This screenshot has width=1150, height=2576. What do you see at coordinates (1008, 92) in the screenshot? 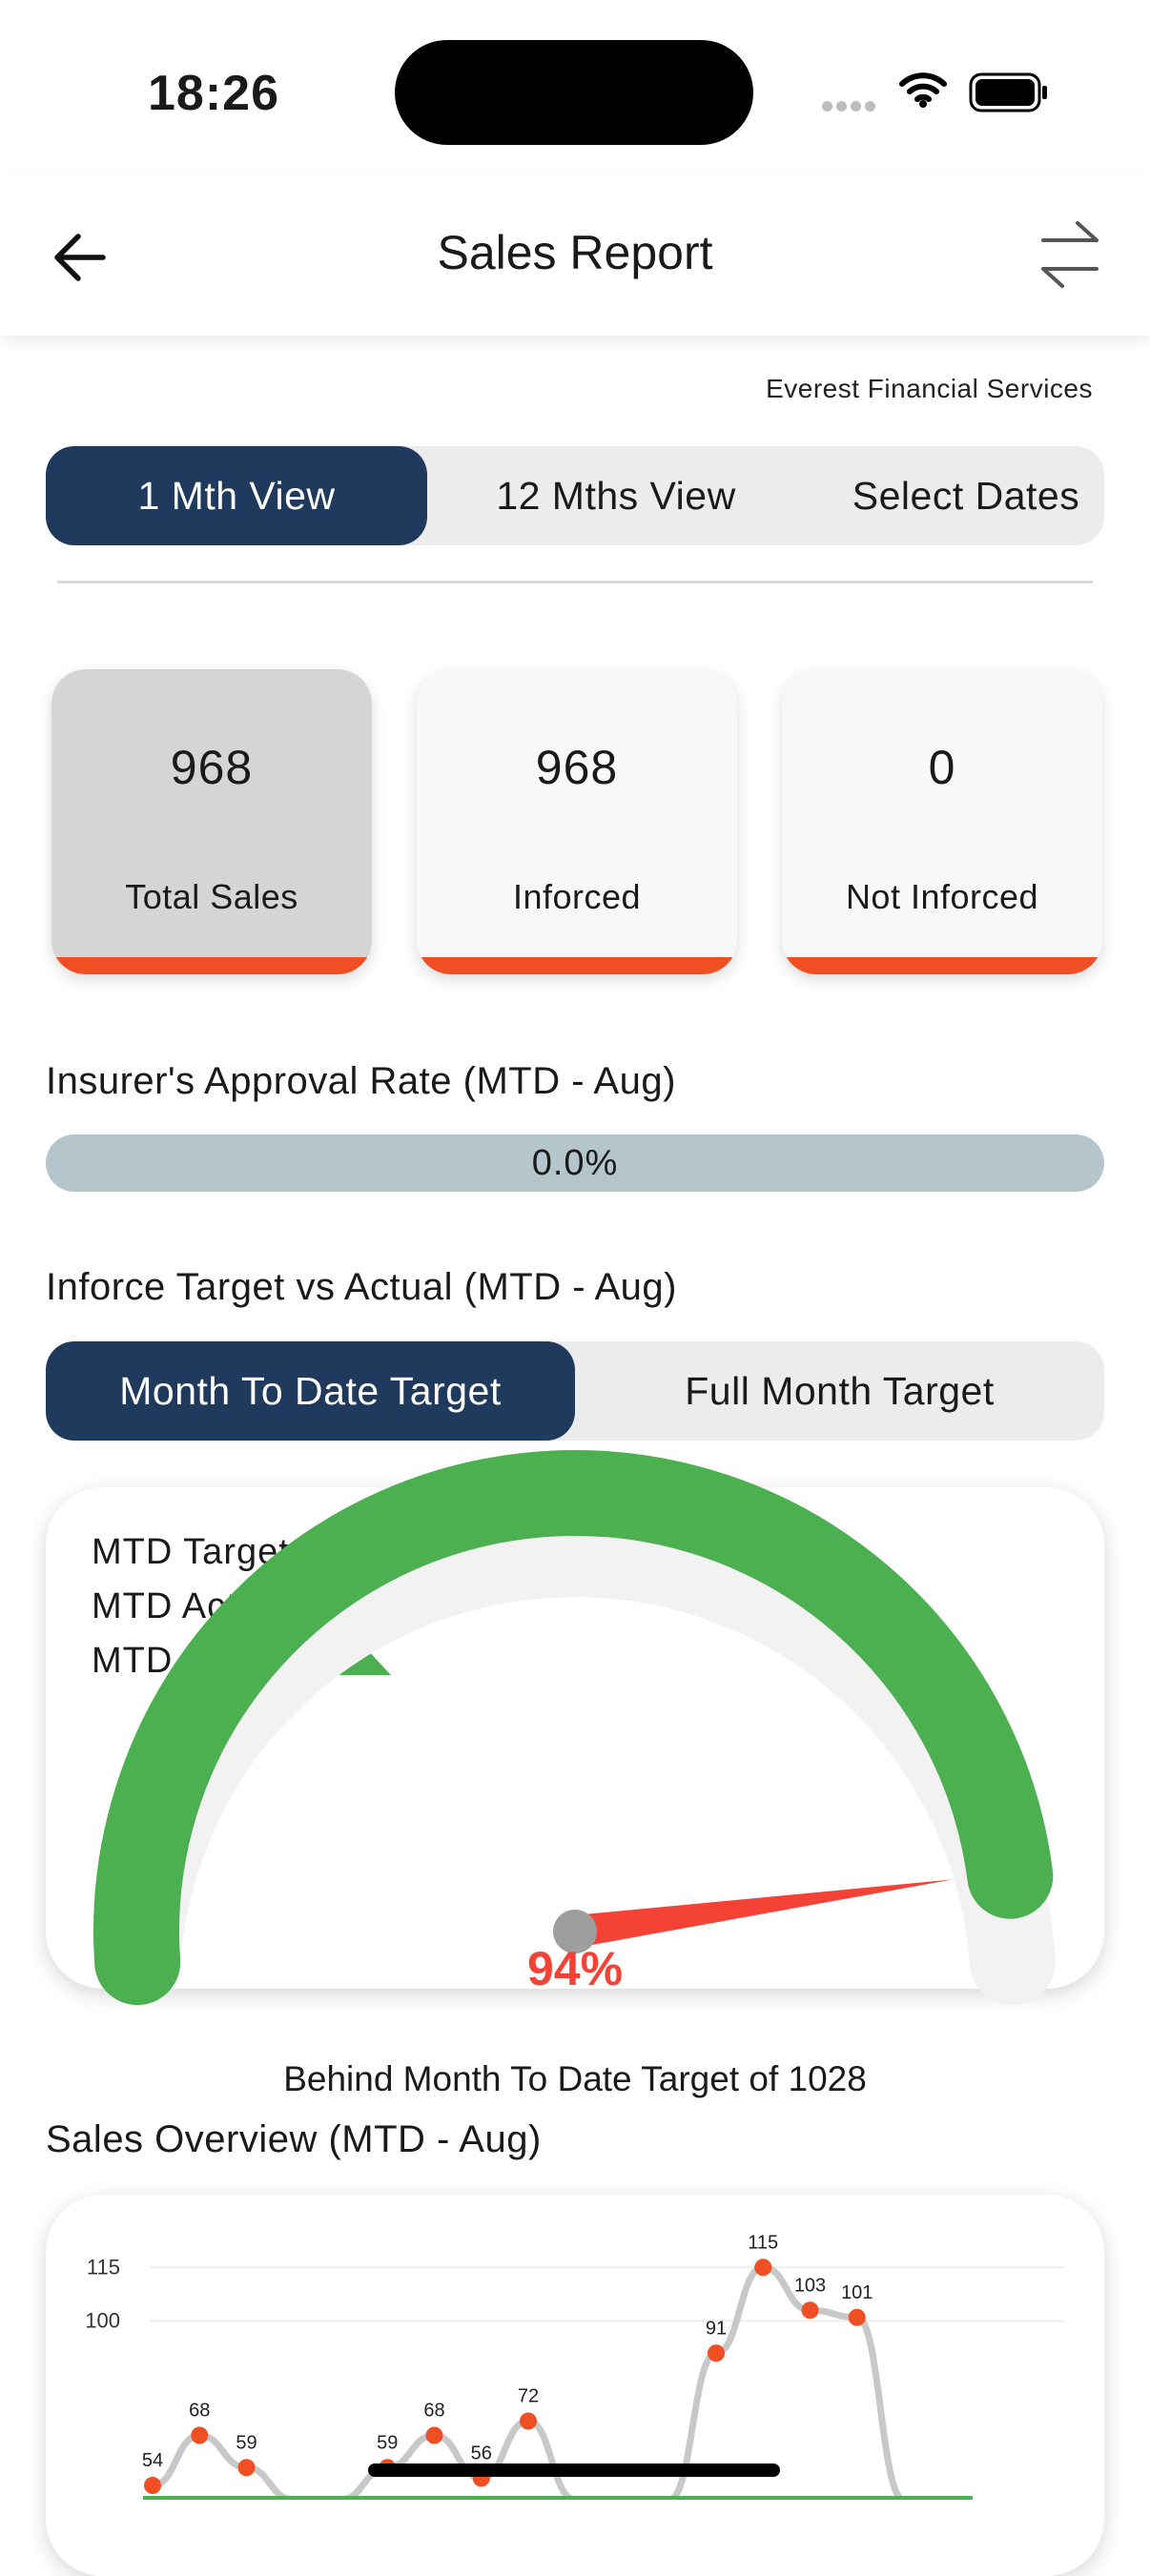
I see `battery-icon` at bounding box center [1008, 92].